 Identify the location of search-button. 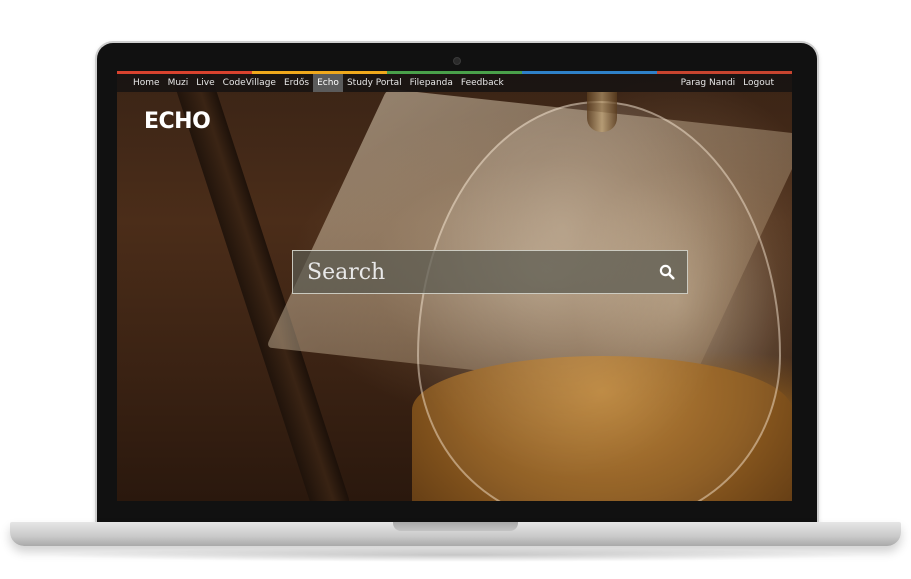
(667, 272).